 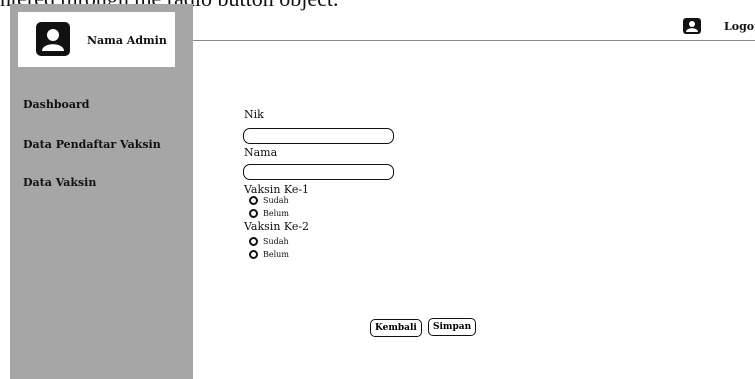 What do you see at coordinates (56, 104) in the screenshot?
I see `sidebar-item-dashboard: Dashboard` at bounding box center [56, 104].